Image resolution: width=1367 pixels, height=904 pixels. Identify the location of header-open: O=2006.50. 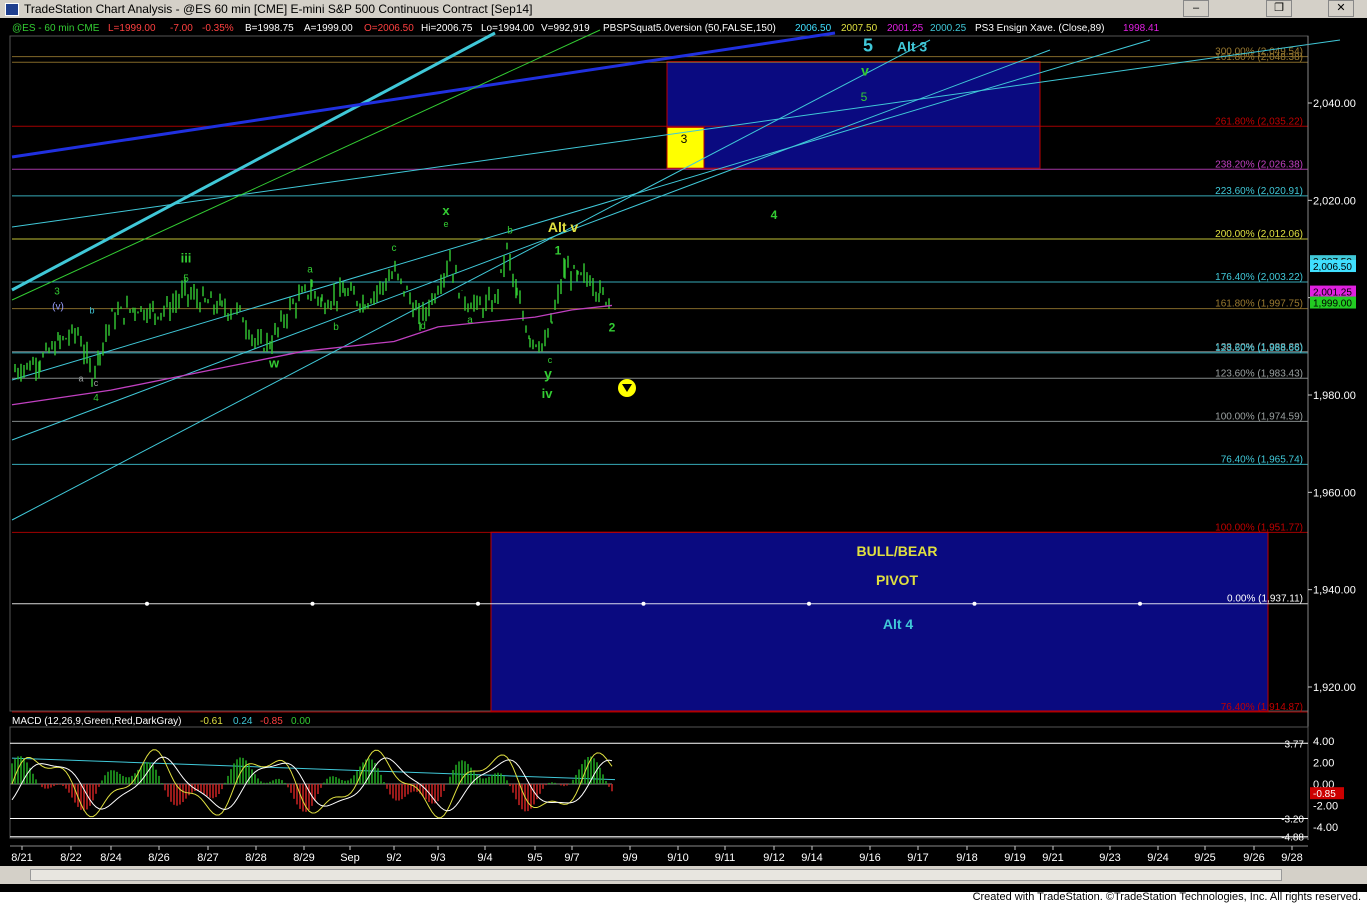
(389, 28).